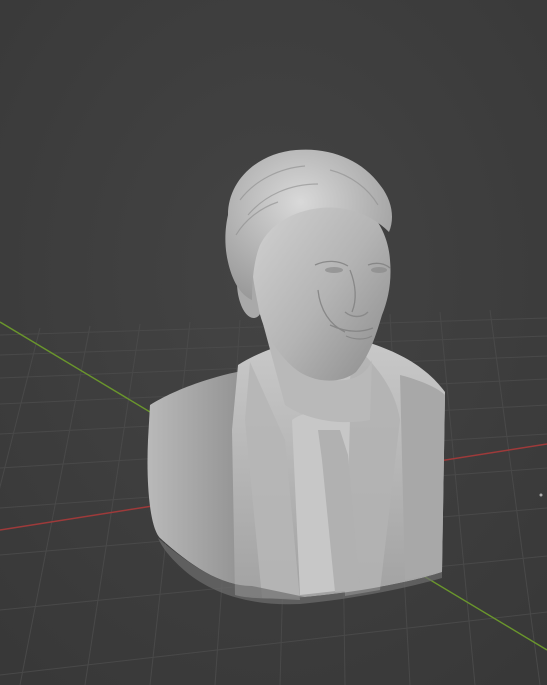  Describe the element at coordinates (541, 495) in the screenshot. I see `origin-point` at that location.